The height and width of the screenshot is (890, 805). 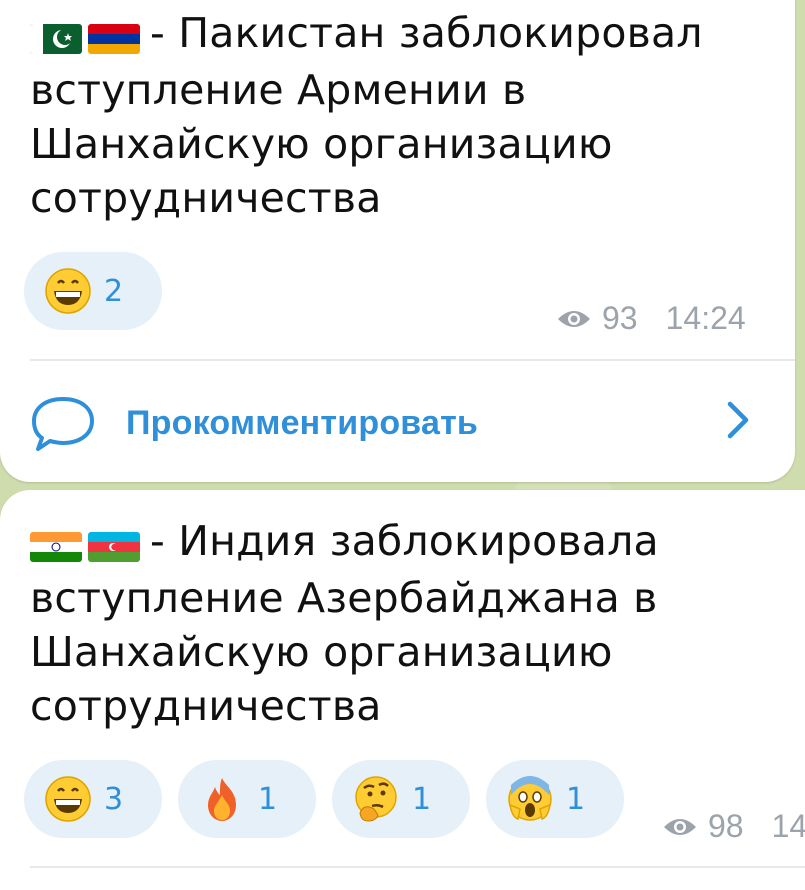 I want to click on reaction-thinking: 1, so click(x=401, y=799).